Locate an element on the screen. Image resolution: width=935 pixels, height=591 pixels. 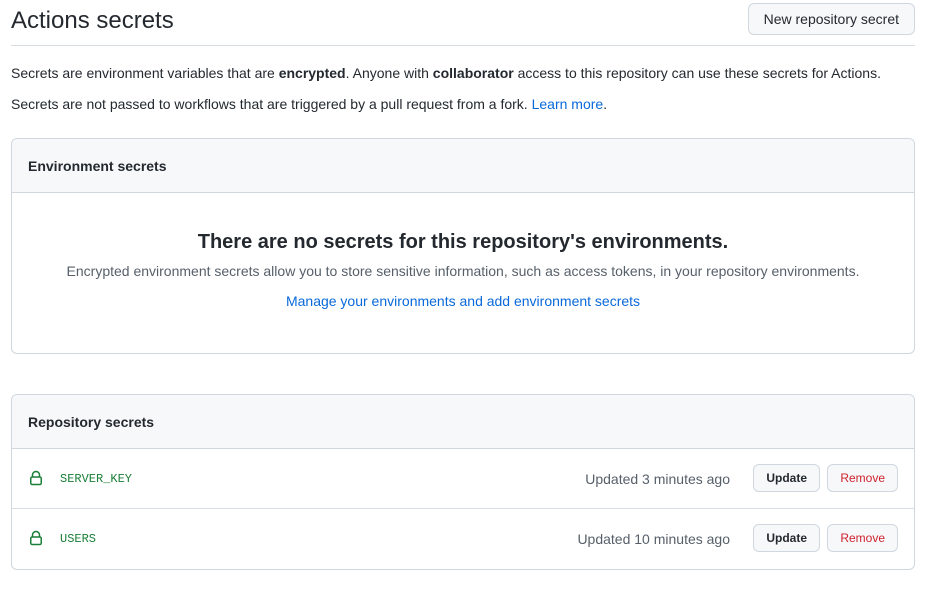
secret-name: USERS is located at coordinates (78, 539).